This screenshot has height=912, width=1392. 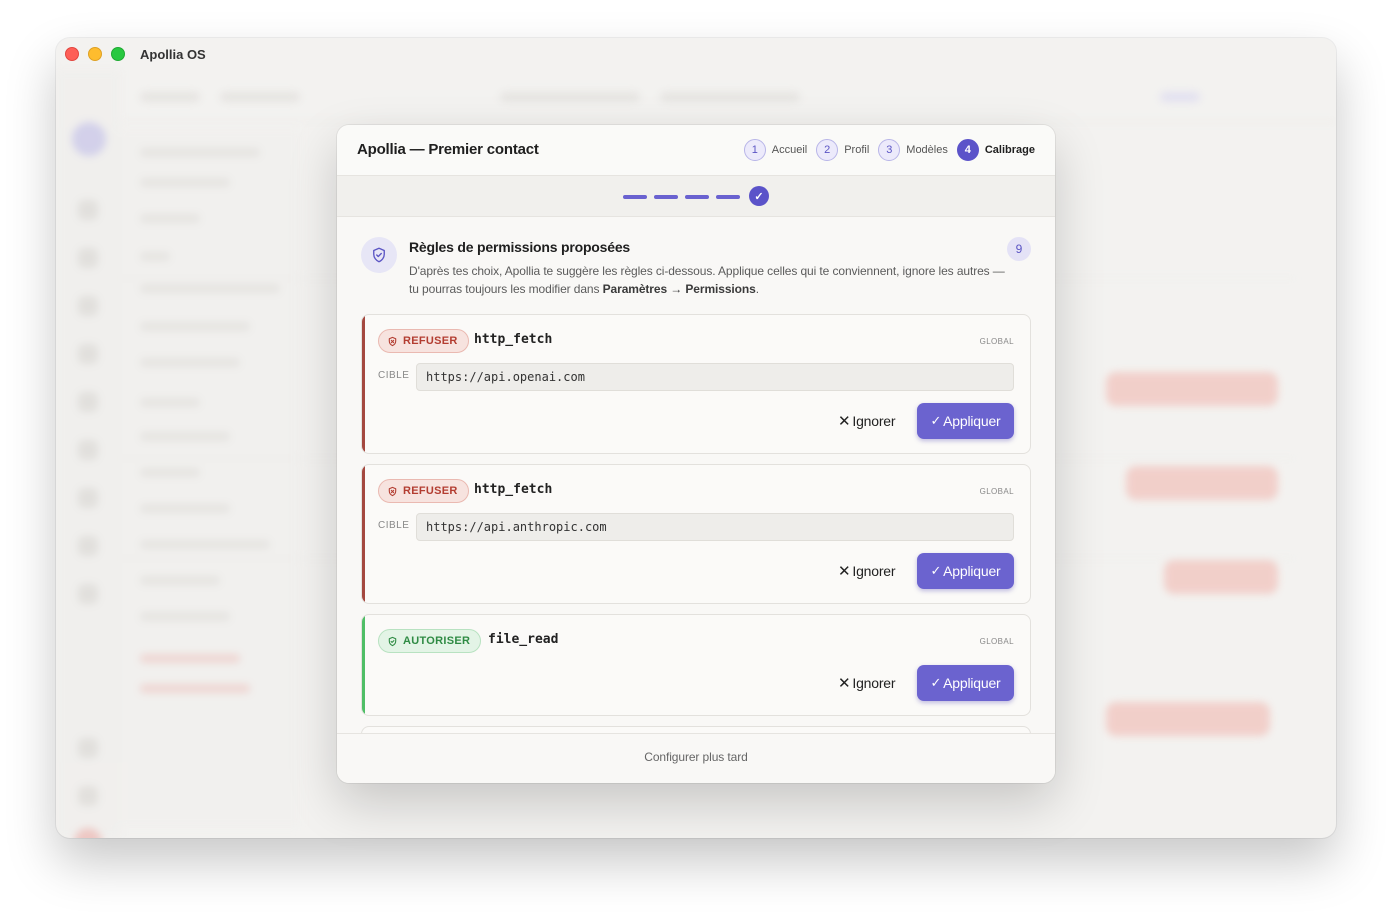 What do you see at coordinates (448, 149) in the screenshot?
I see `modal-title: Apollia — Premier contact` at bounding box center [448, 149].